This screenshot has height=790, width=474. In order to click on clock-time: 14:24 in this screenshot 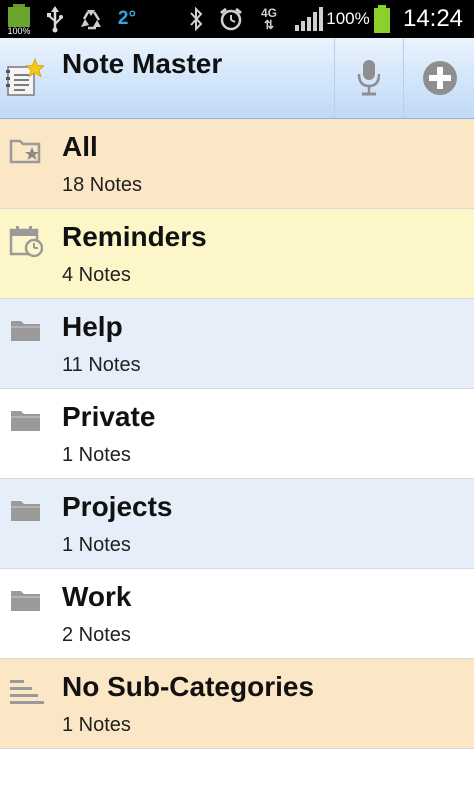, I will do `click(433, 18)`.